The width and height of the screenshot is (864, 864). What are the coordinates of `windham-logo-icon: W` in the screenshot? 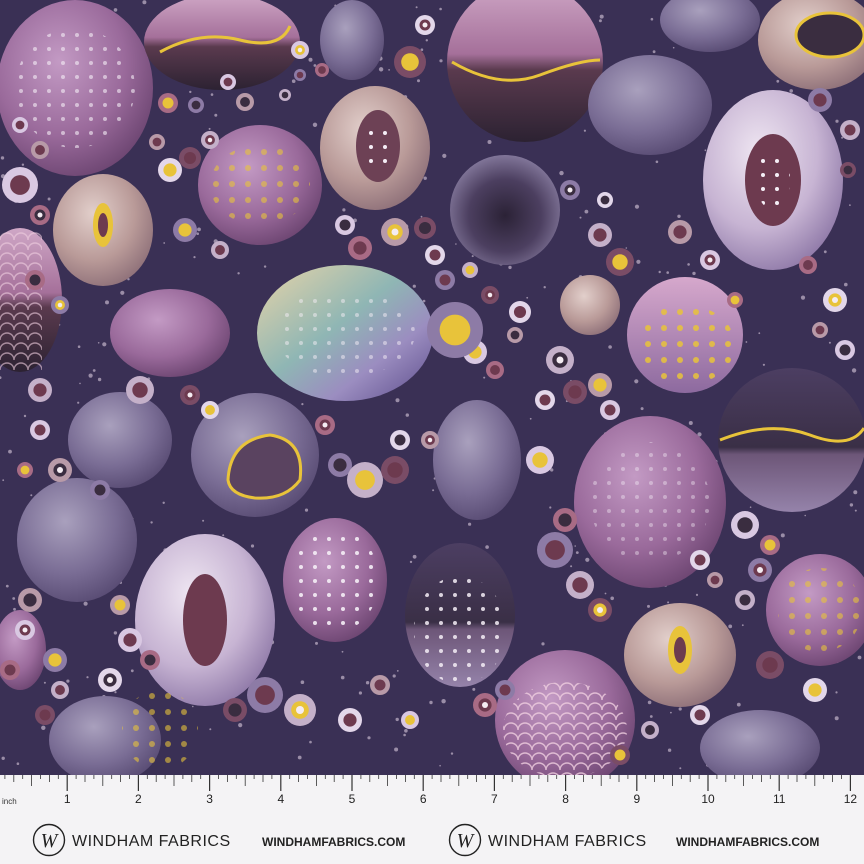 It's located at (465, 840).